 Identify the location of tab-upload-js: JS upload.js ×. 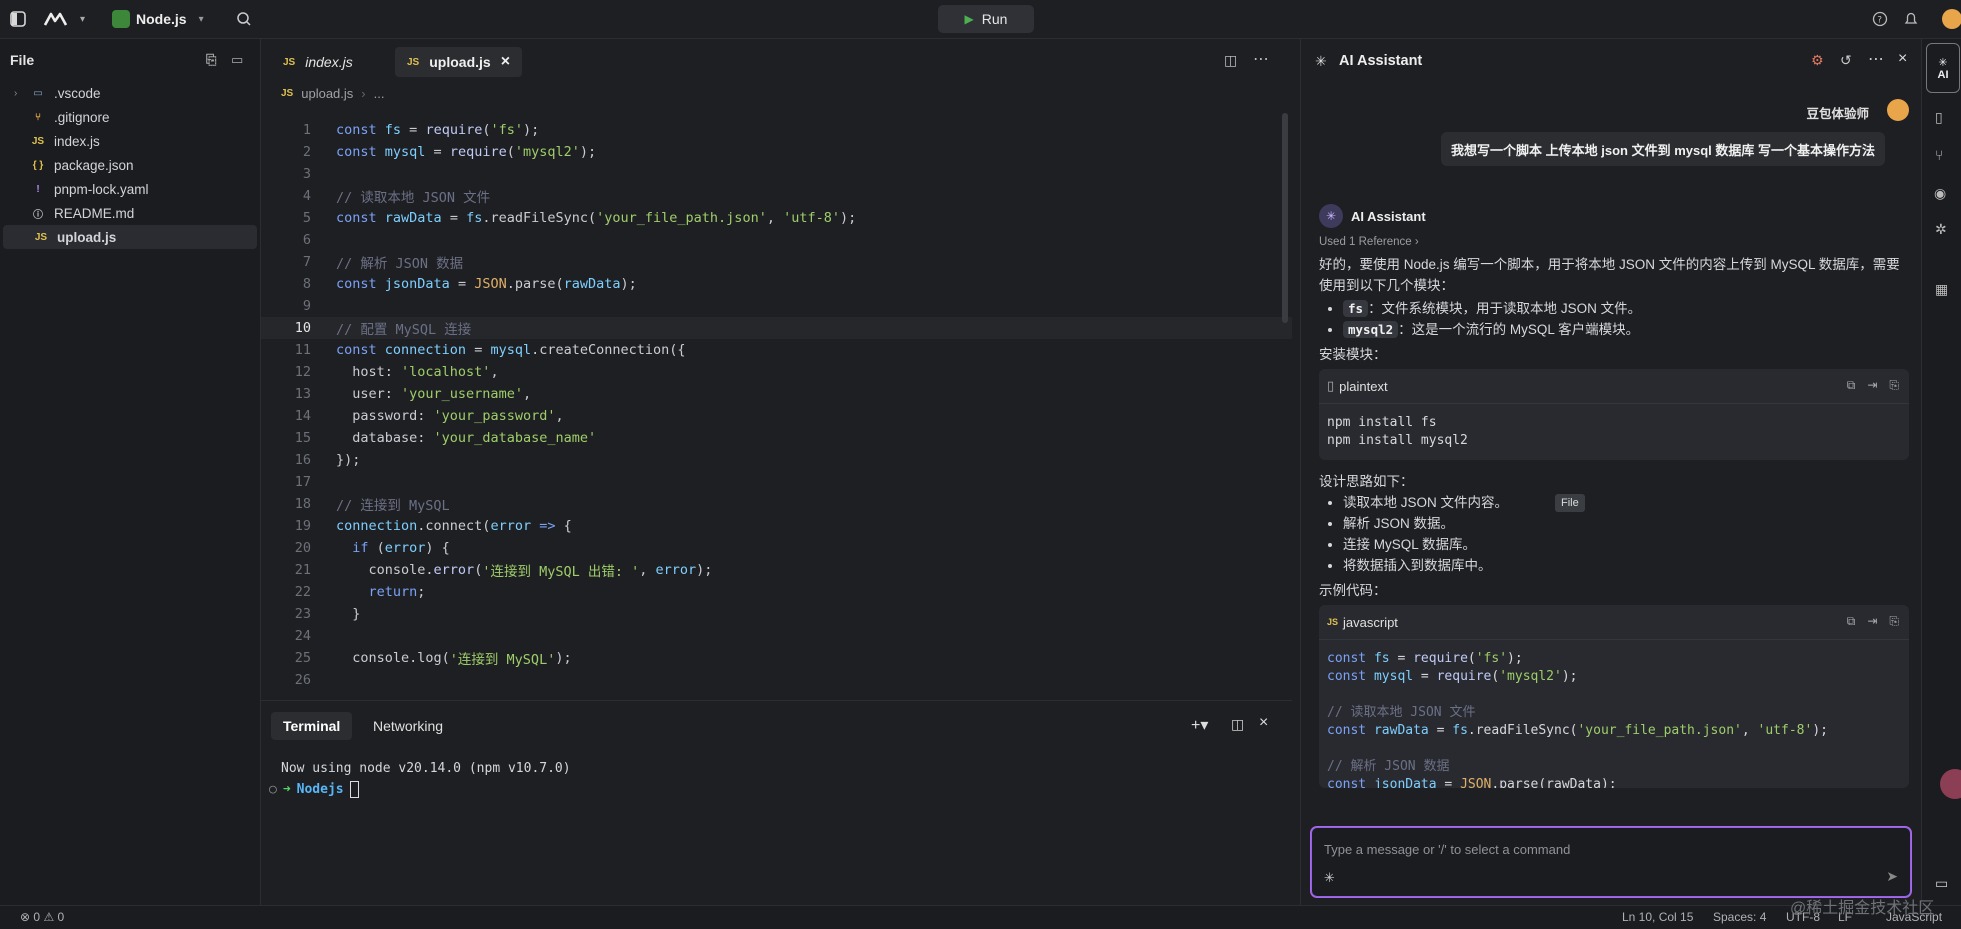
(459, 62).